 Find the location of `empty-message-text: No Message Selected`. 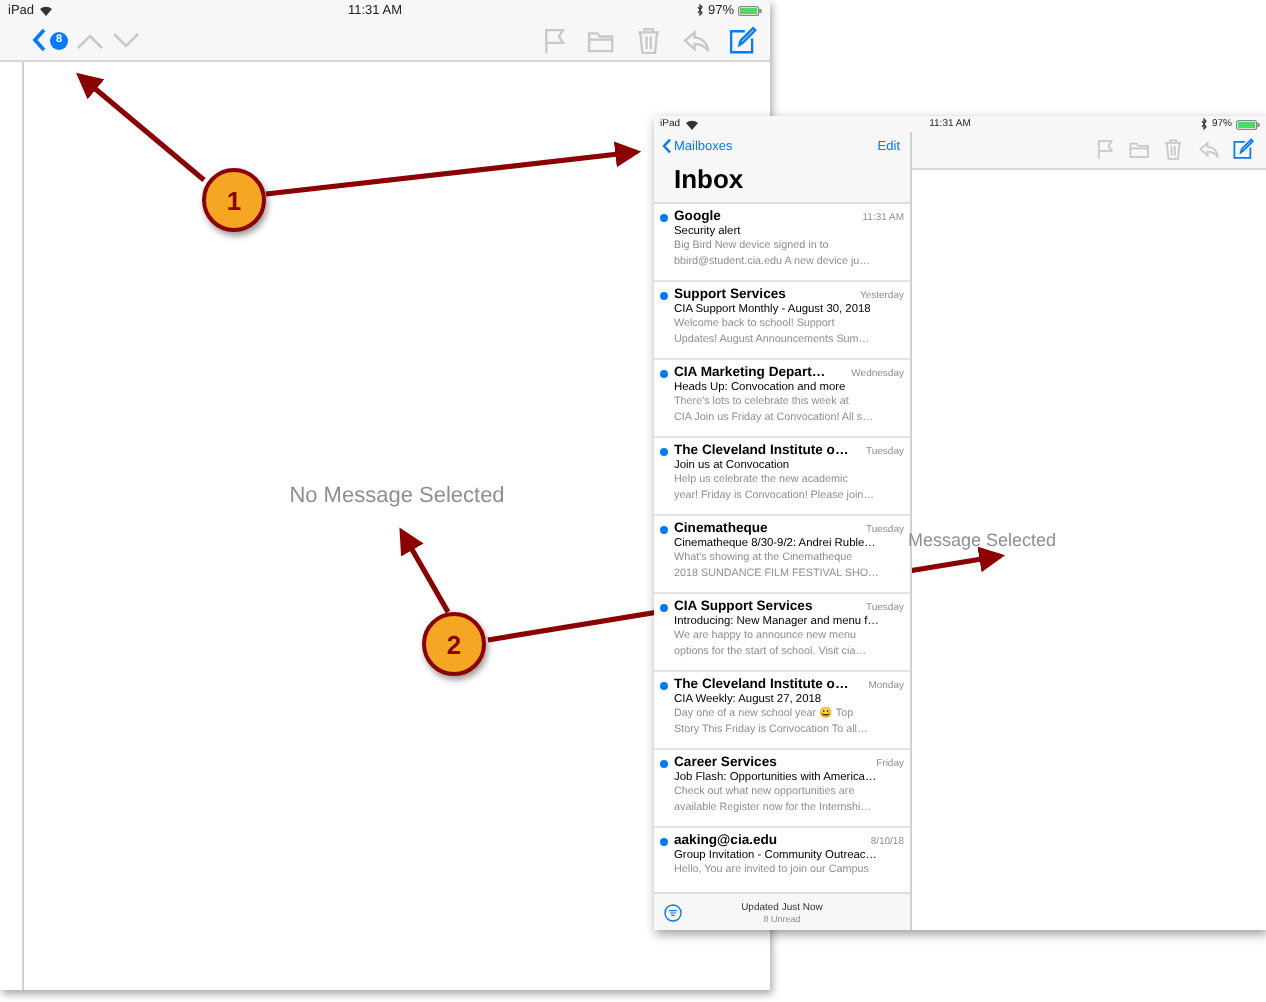

empty-message-text: No Message Selected is located at coordinates (397, 496).